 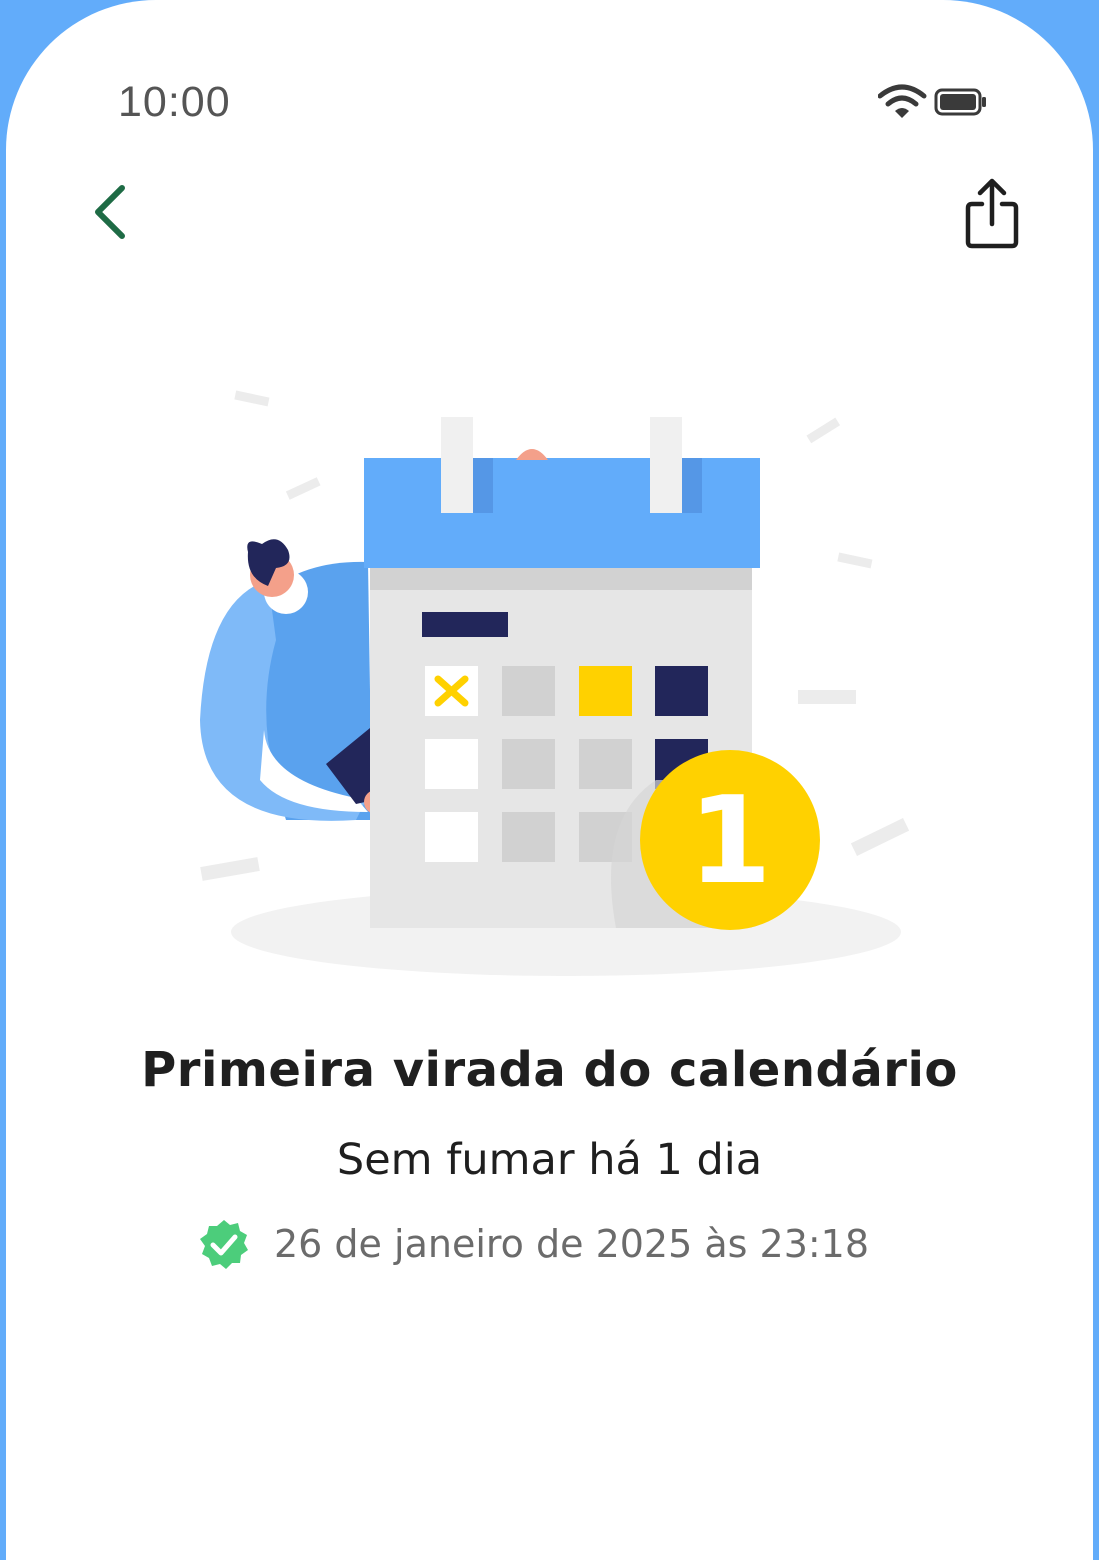 I want to click on achievement-title: Primeira virada do calendário, so click(x=549, y=1070).